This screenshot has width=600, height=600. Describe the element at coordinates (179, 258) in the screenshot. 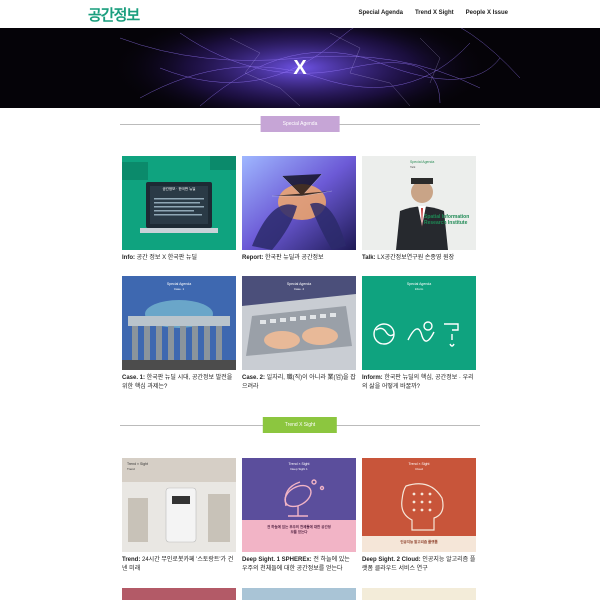

I see `card-caption: Info: 공간 정보 X 한국판 뉴딜` at that location.